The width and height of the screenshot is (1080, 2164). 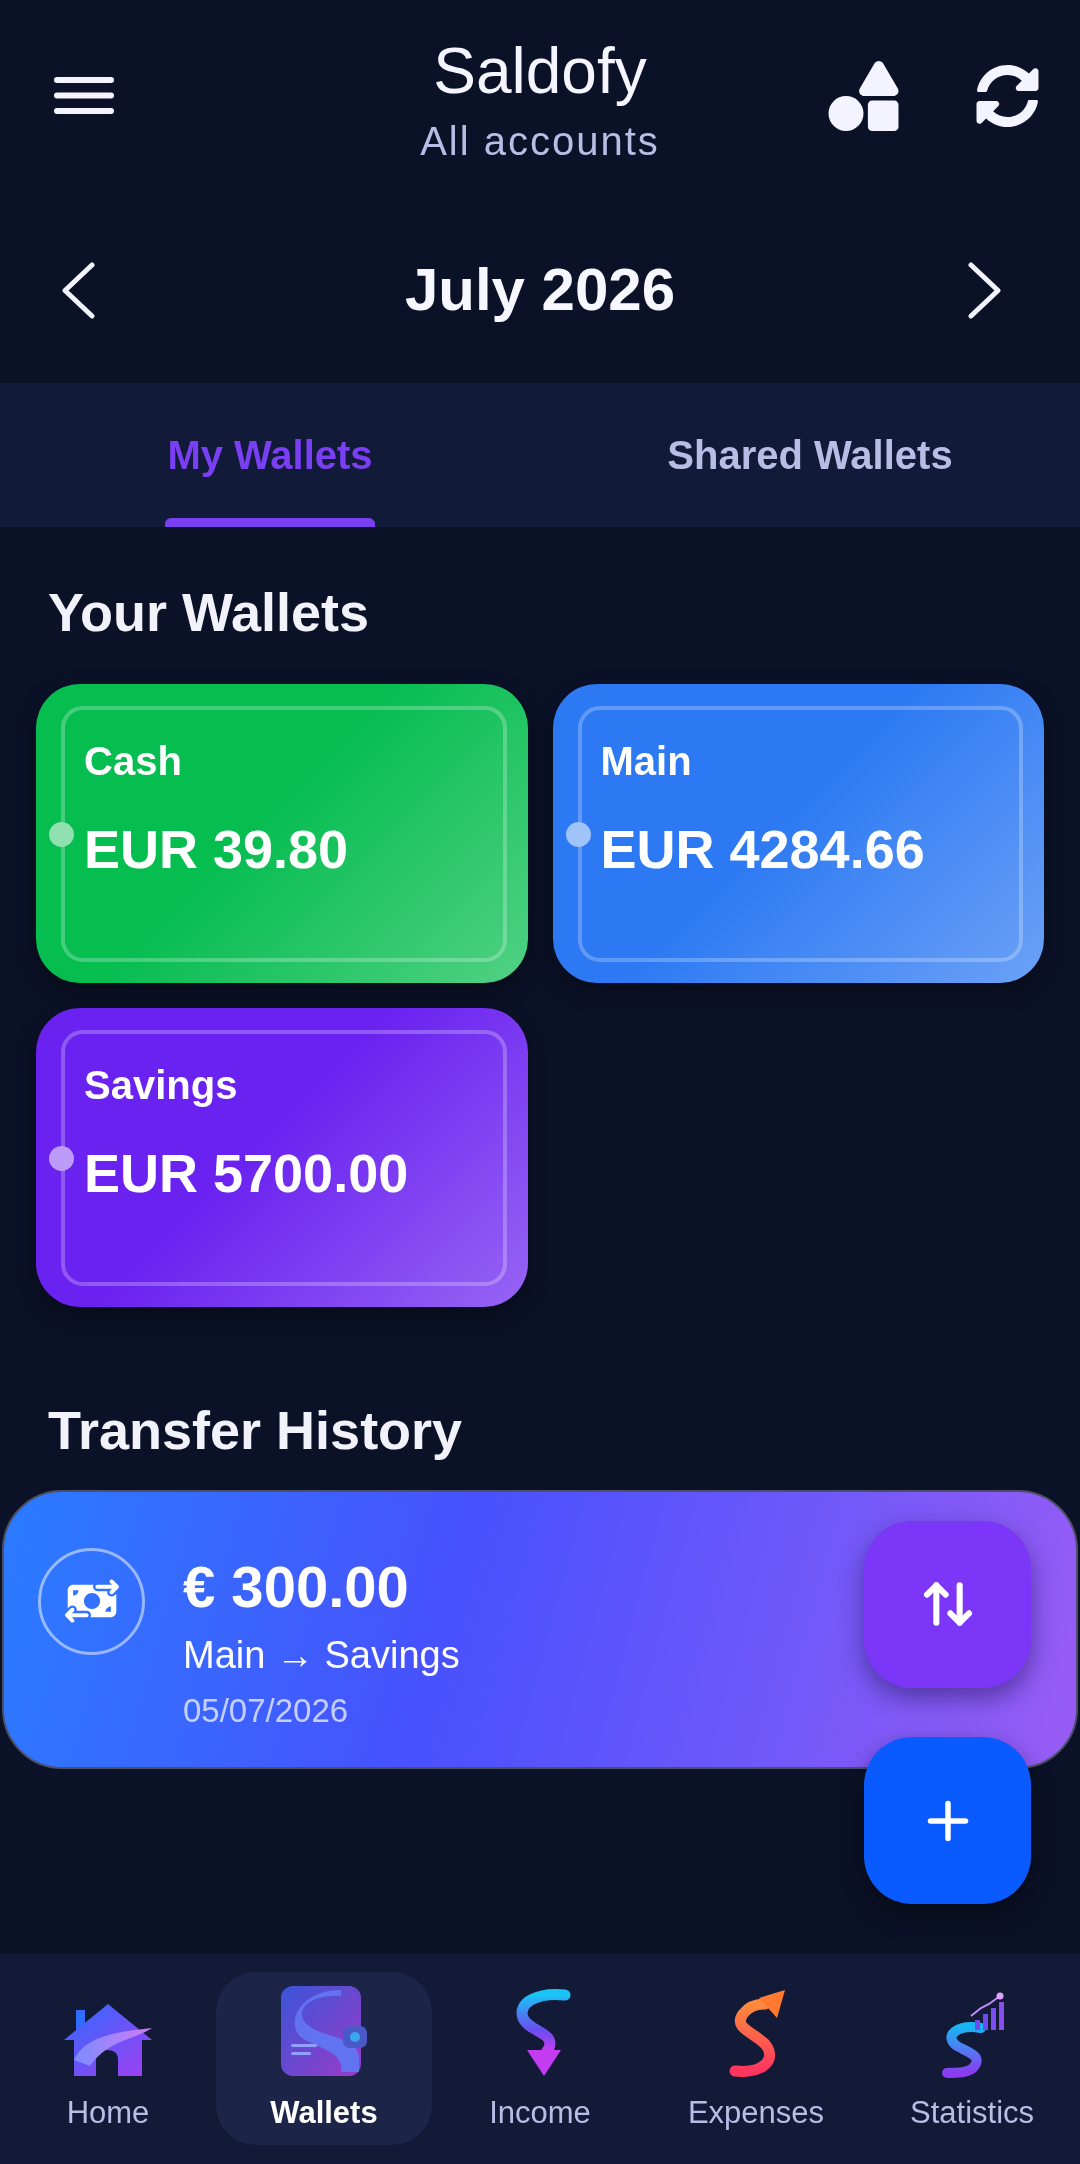 What do you see at coordinates (540, 2058) in the screenshot?
I see `nav-item: Income` at bounding box center [540, 2058].